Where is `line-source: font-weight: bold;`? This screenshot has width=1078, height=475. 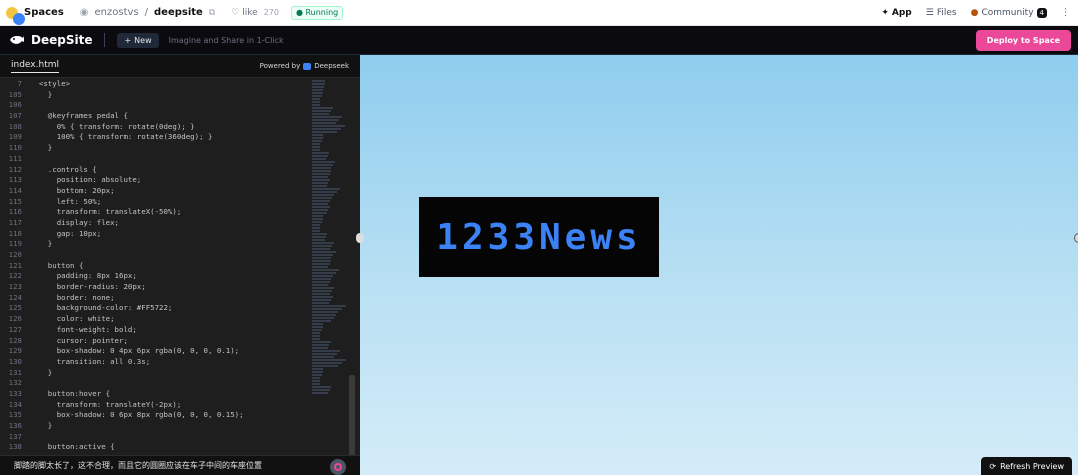 line-source: font-weight: bold; is located at coordinates (83, 330).